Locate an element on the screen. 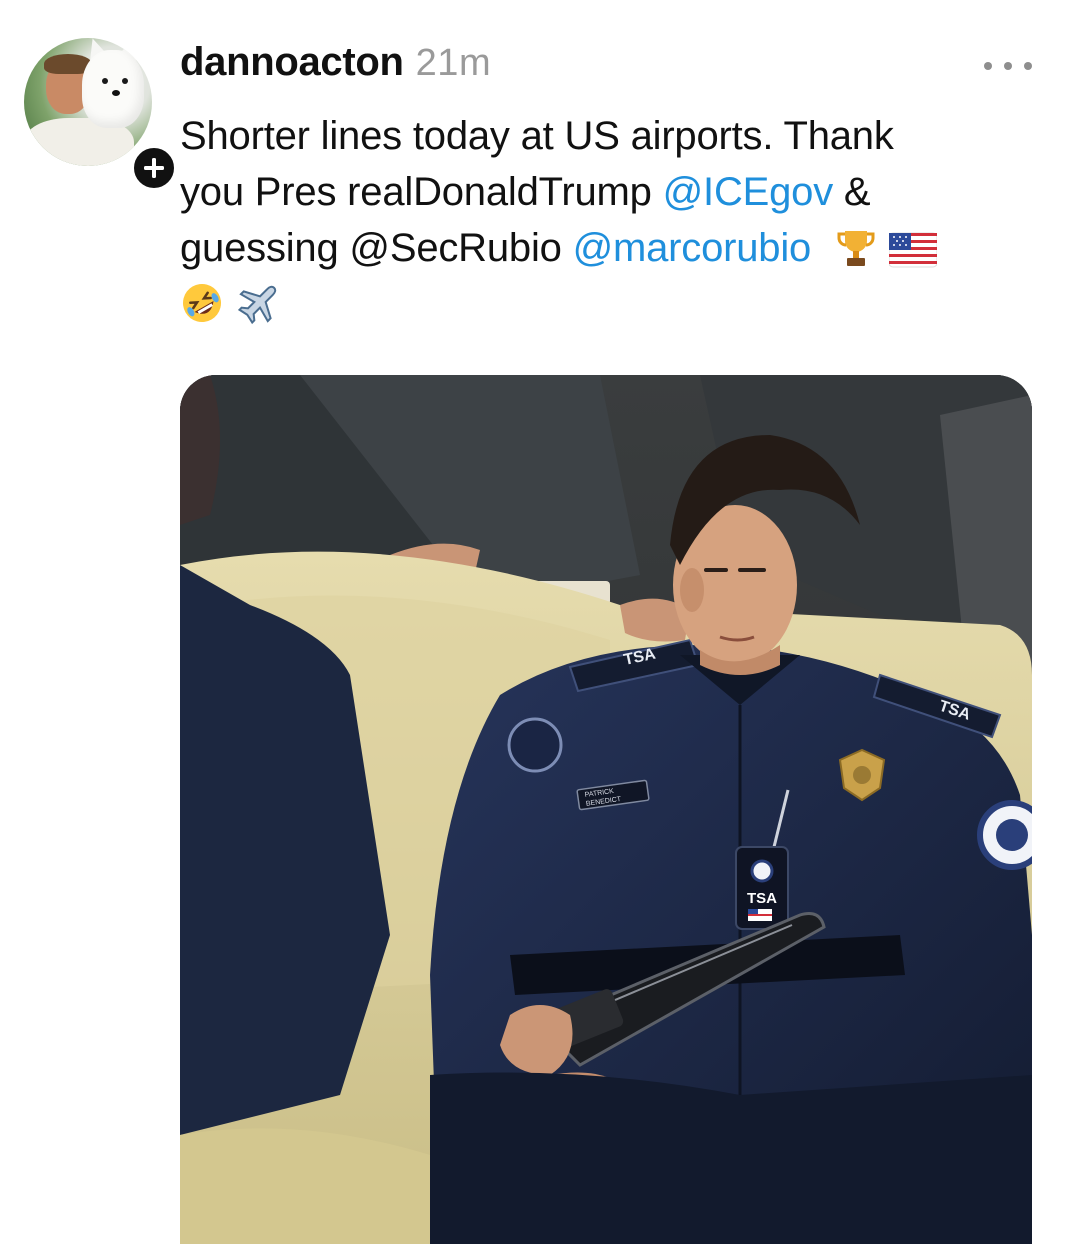 This screenshot has width=1080, height=1244. text-line-3: guessing @SecRubio @marcorubio is located at coordinates (605, 248).